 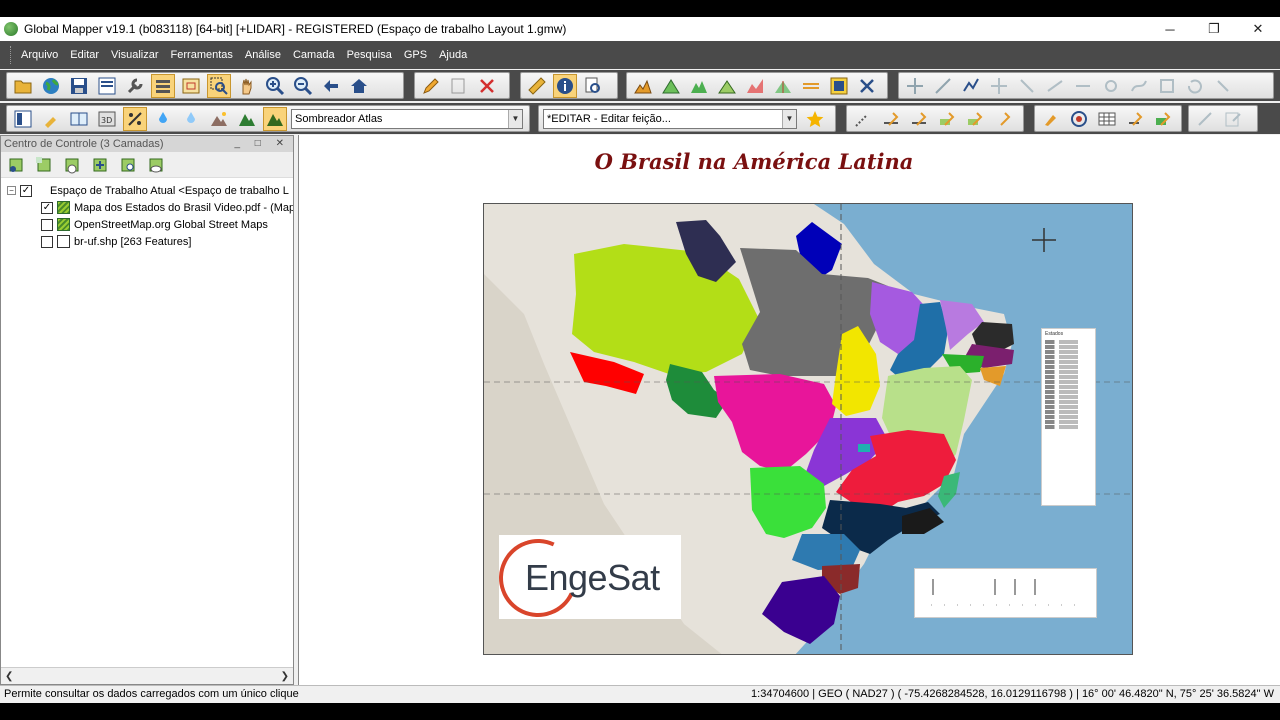 What do you see at coordinates (1003, 119) in the screenshot?
I see `create-range-icon` at bounding box center [1003, 119].